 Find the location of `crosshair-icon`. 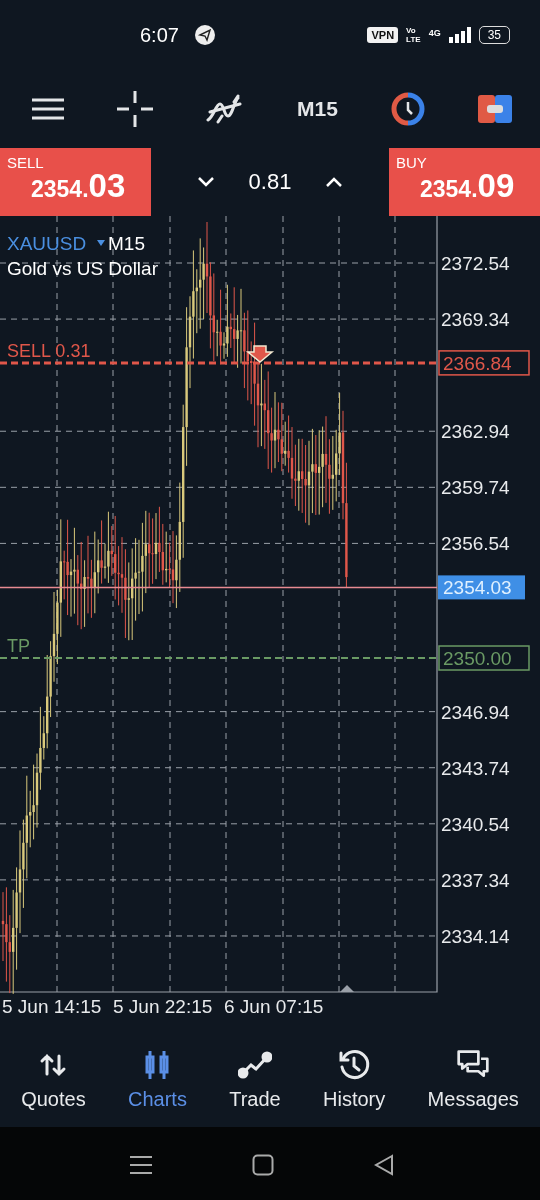

crosshair-icon is located at coordinates (135, 109).